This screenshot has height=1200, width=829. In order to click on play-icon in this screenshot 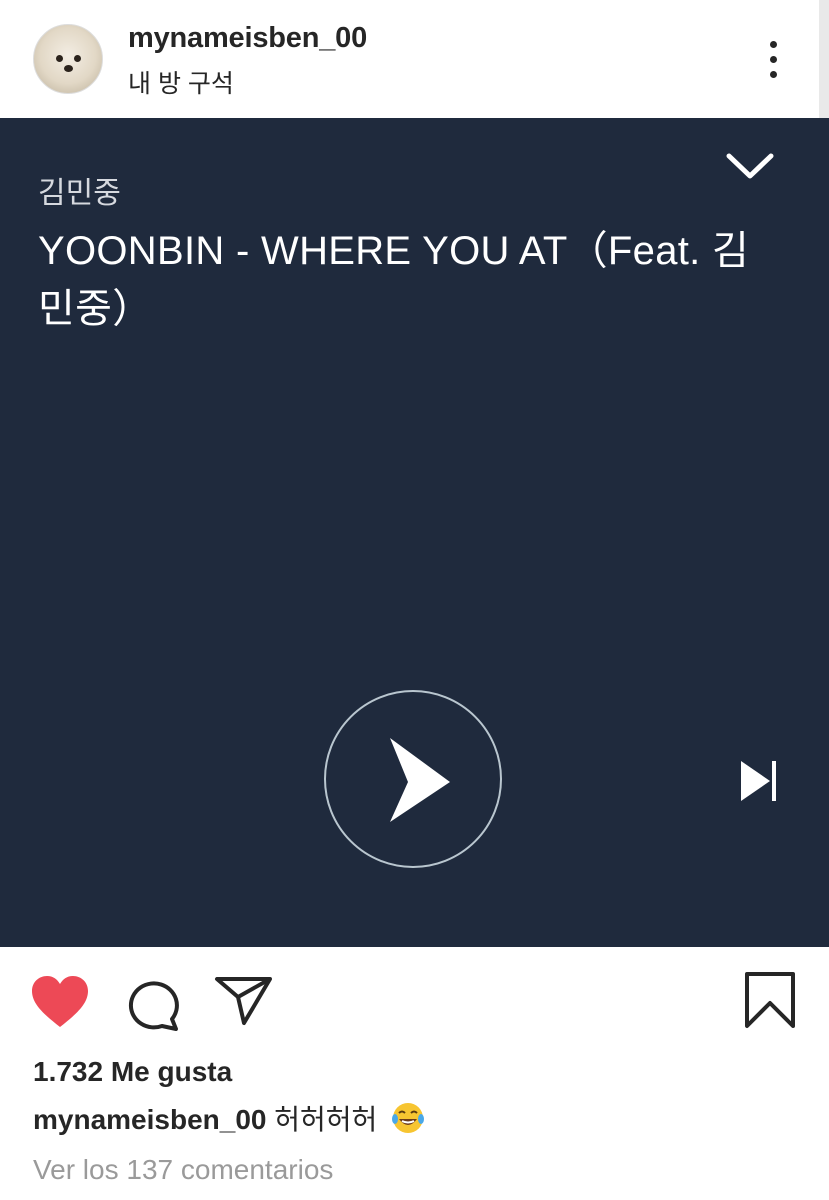, I will do `click(413, 779)`.